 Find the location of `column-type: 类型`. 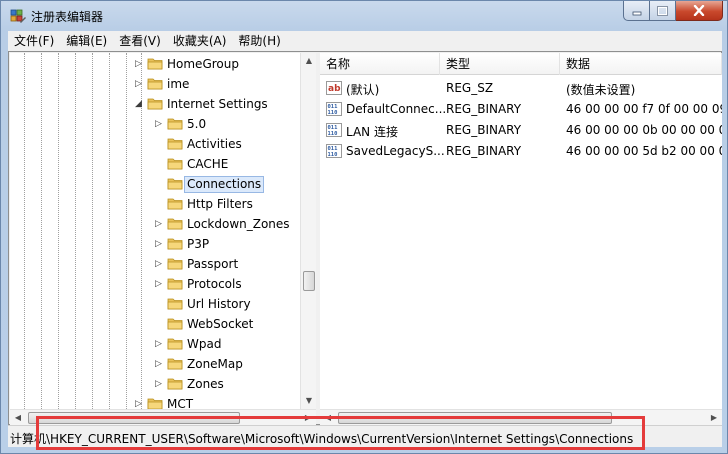

column-type: 类型 is located at coordinates (500, 64).